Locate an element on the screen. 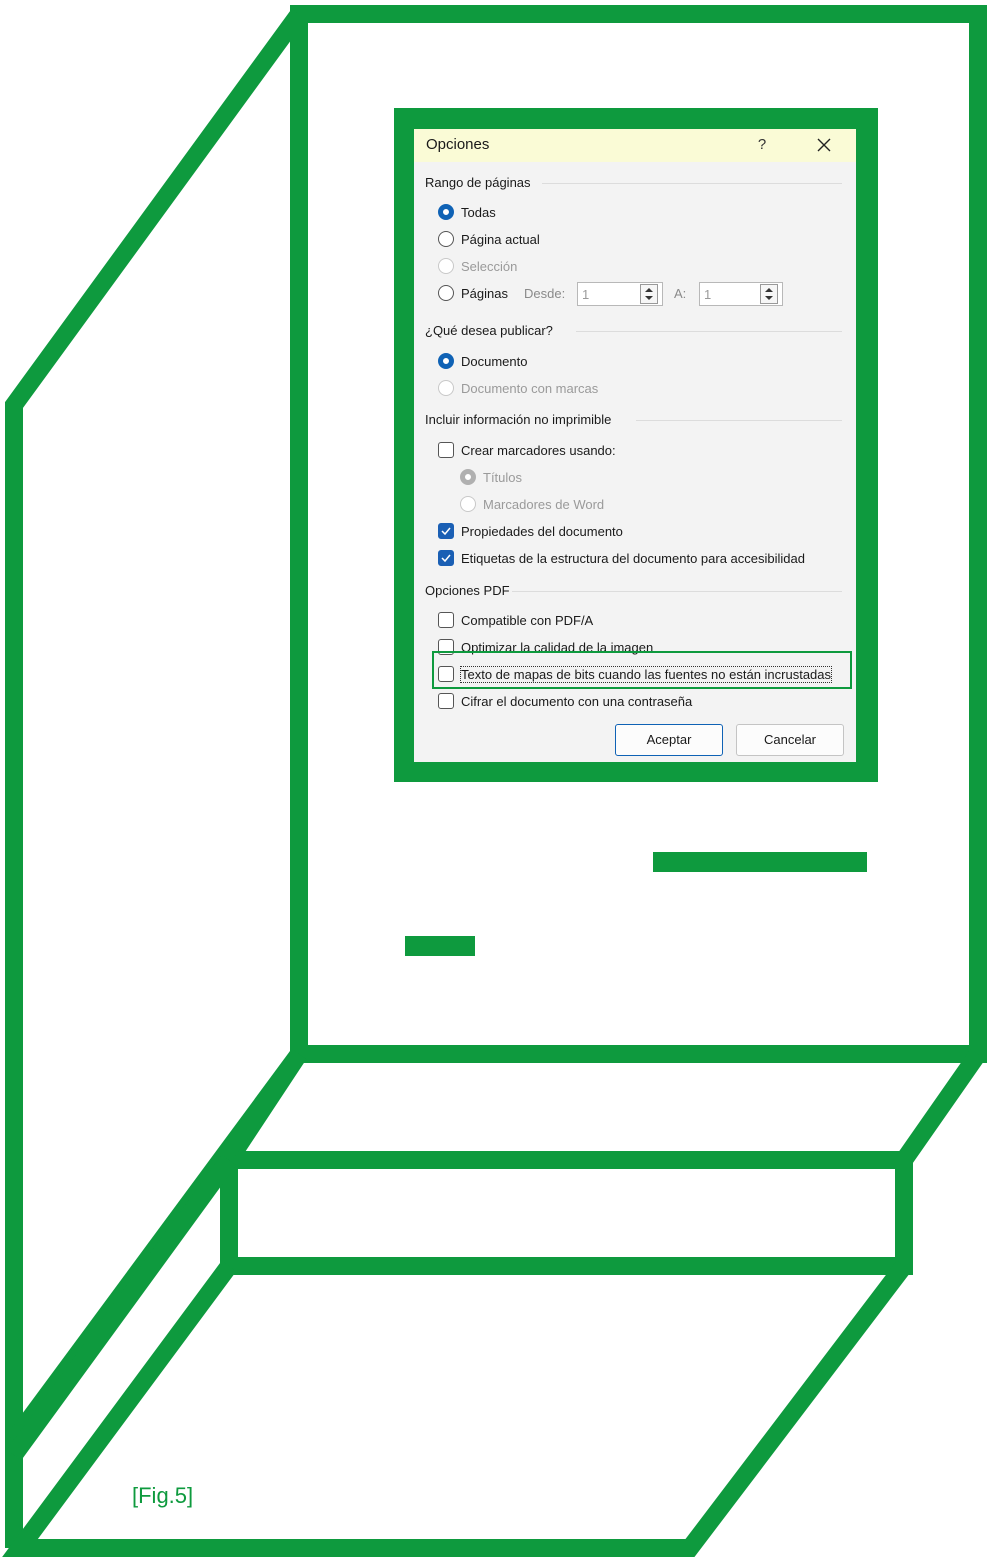  highlight-box is located at coordinates (642, 670).